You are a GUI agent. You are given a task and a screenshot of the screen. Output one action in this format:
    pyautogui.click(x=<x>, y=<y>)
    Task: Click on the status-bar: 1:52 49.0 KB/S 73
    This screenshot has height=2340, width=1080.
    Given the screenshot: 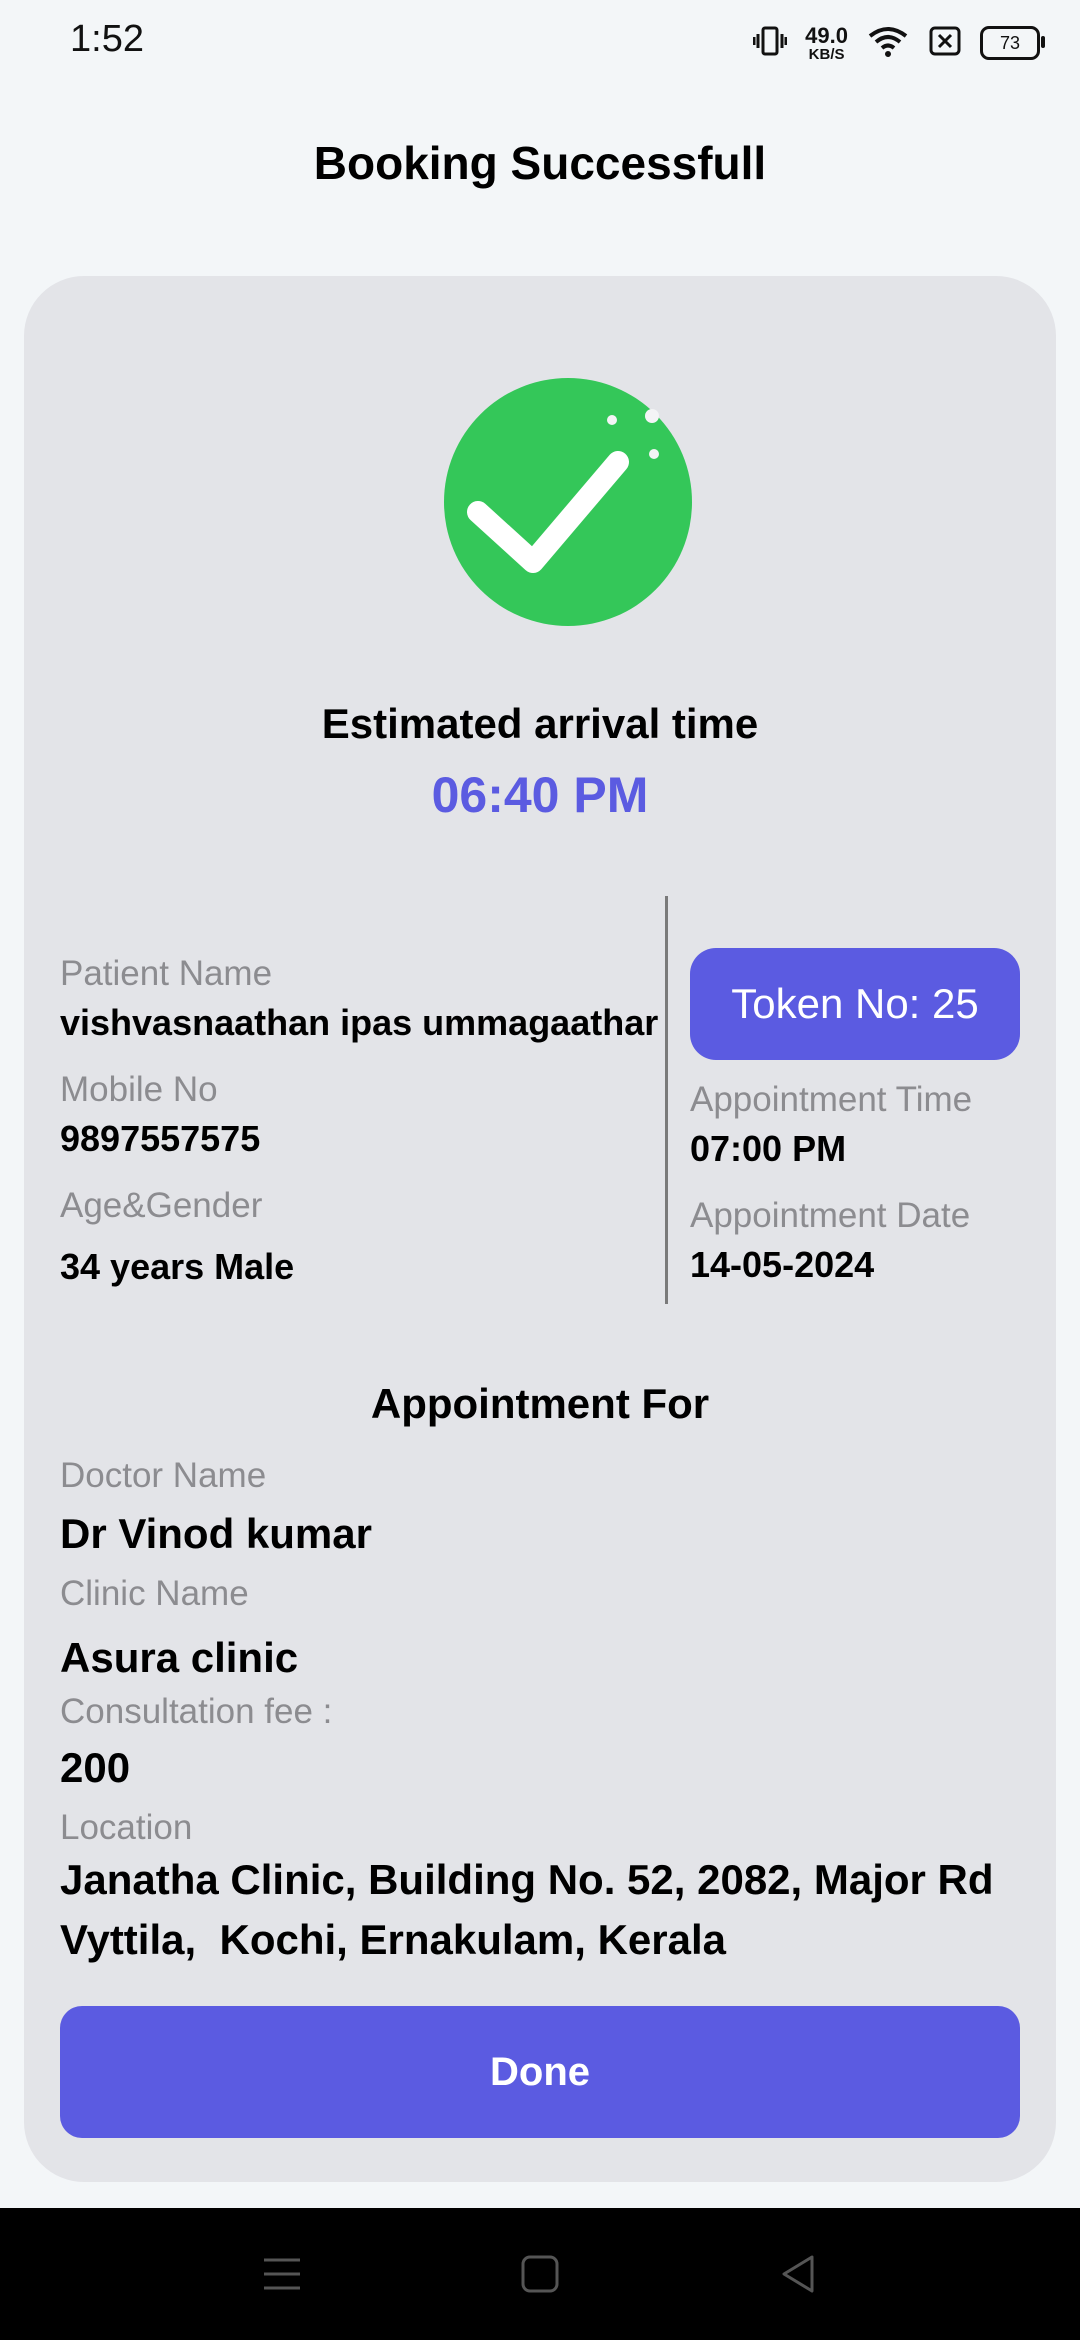 What is the action you would take?
    pyautogui.click(x=540, y=42)
    